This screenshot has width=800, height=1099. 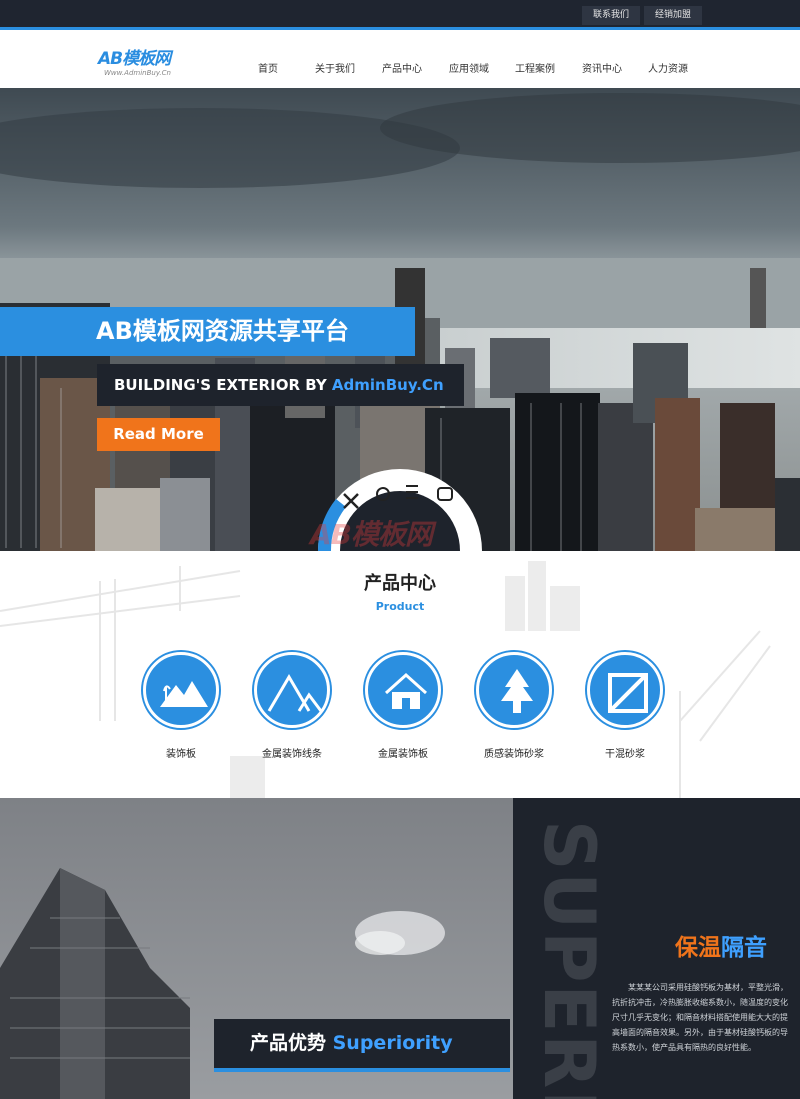 What do you see at coordinates (514, 752) in the screenshot?
I see `product-label: 质感装饰砂浆` at bounding box center [514, 752].